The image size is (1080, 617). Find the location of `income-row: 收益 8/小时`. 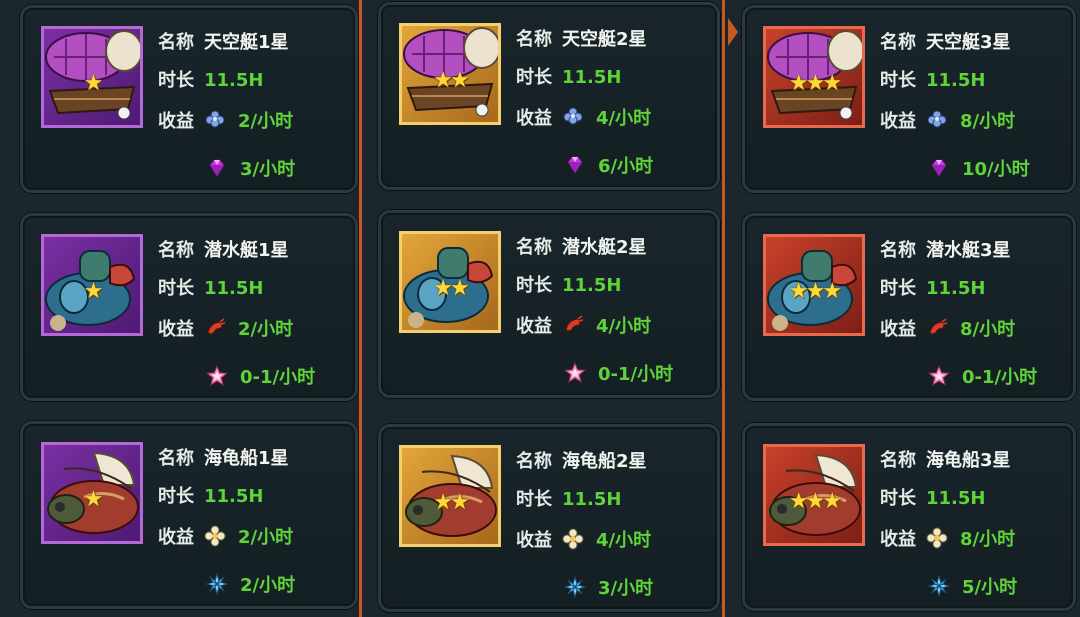

income-row: 收益 8/小时 is located at coordinates (947, 328).